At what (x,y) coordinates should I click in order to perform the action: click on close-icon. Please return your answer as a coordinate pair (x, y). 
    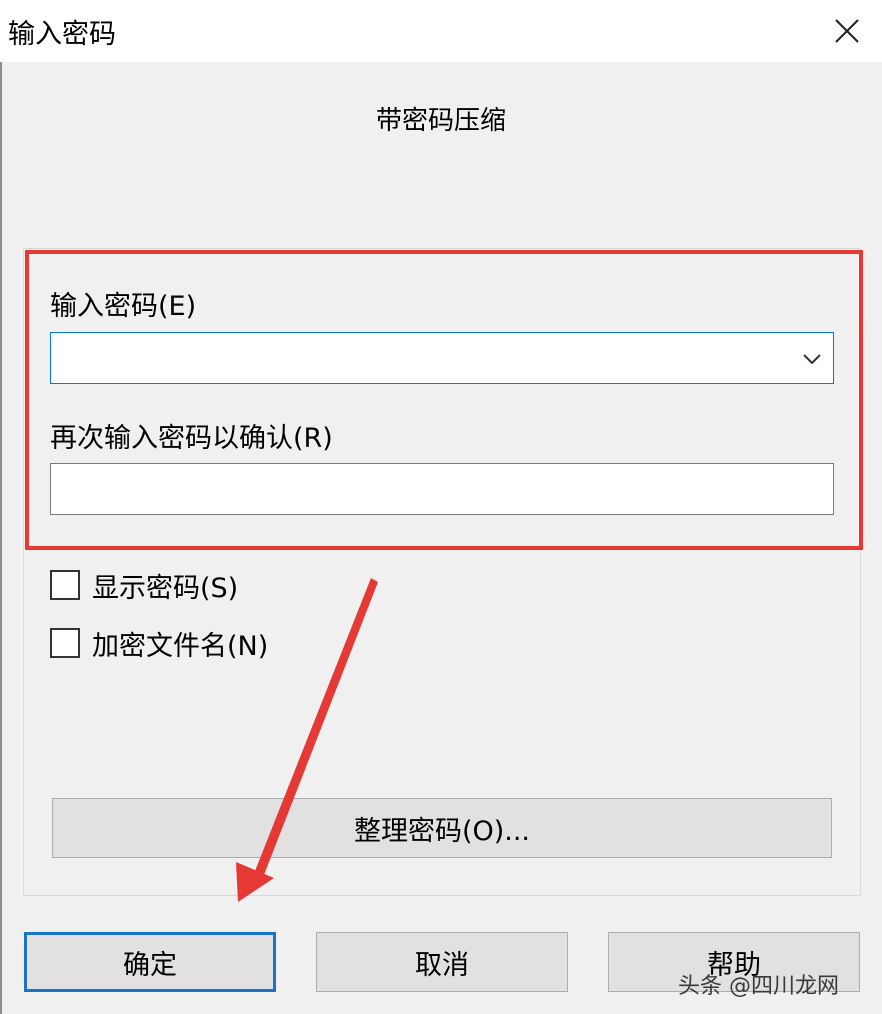
    Looking at the image, I should click on (847, 31).